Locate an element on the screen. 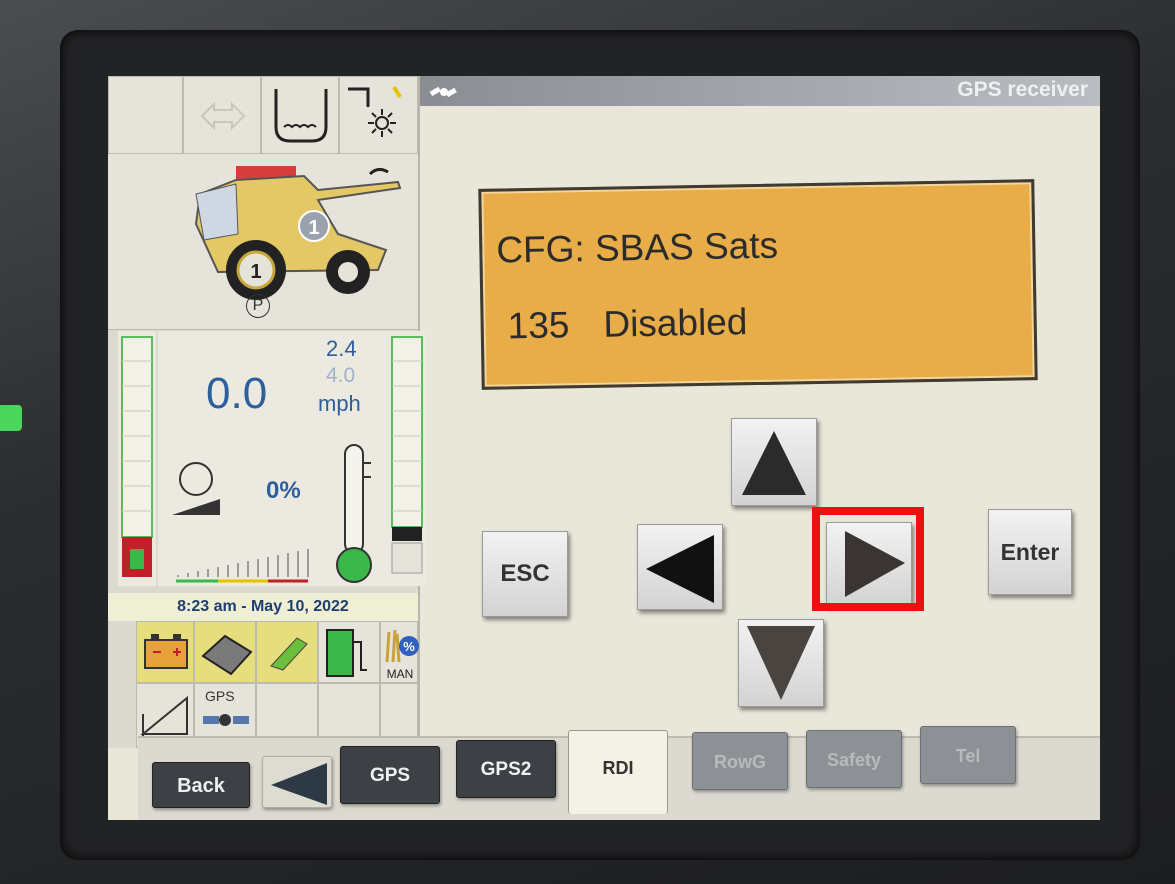  back-button: Back is located at coordinates (201, 785).